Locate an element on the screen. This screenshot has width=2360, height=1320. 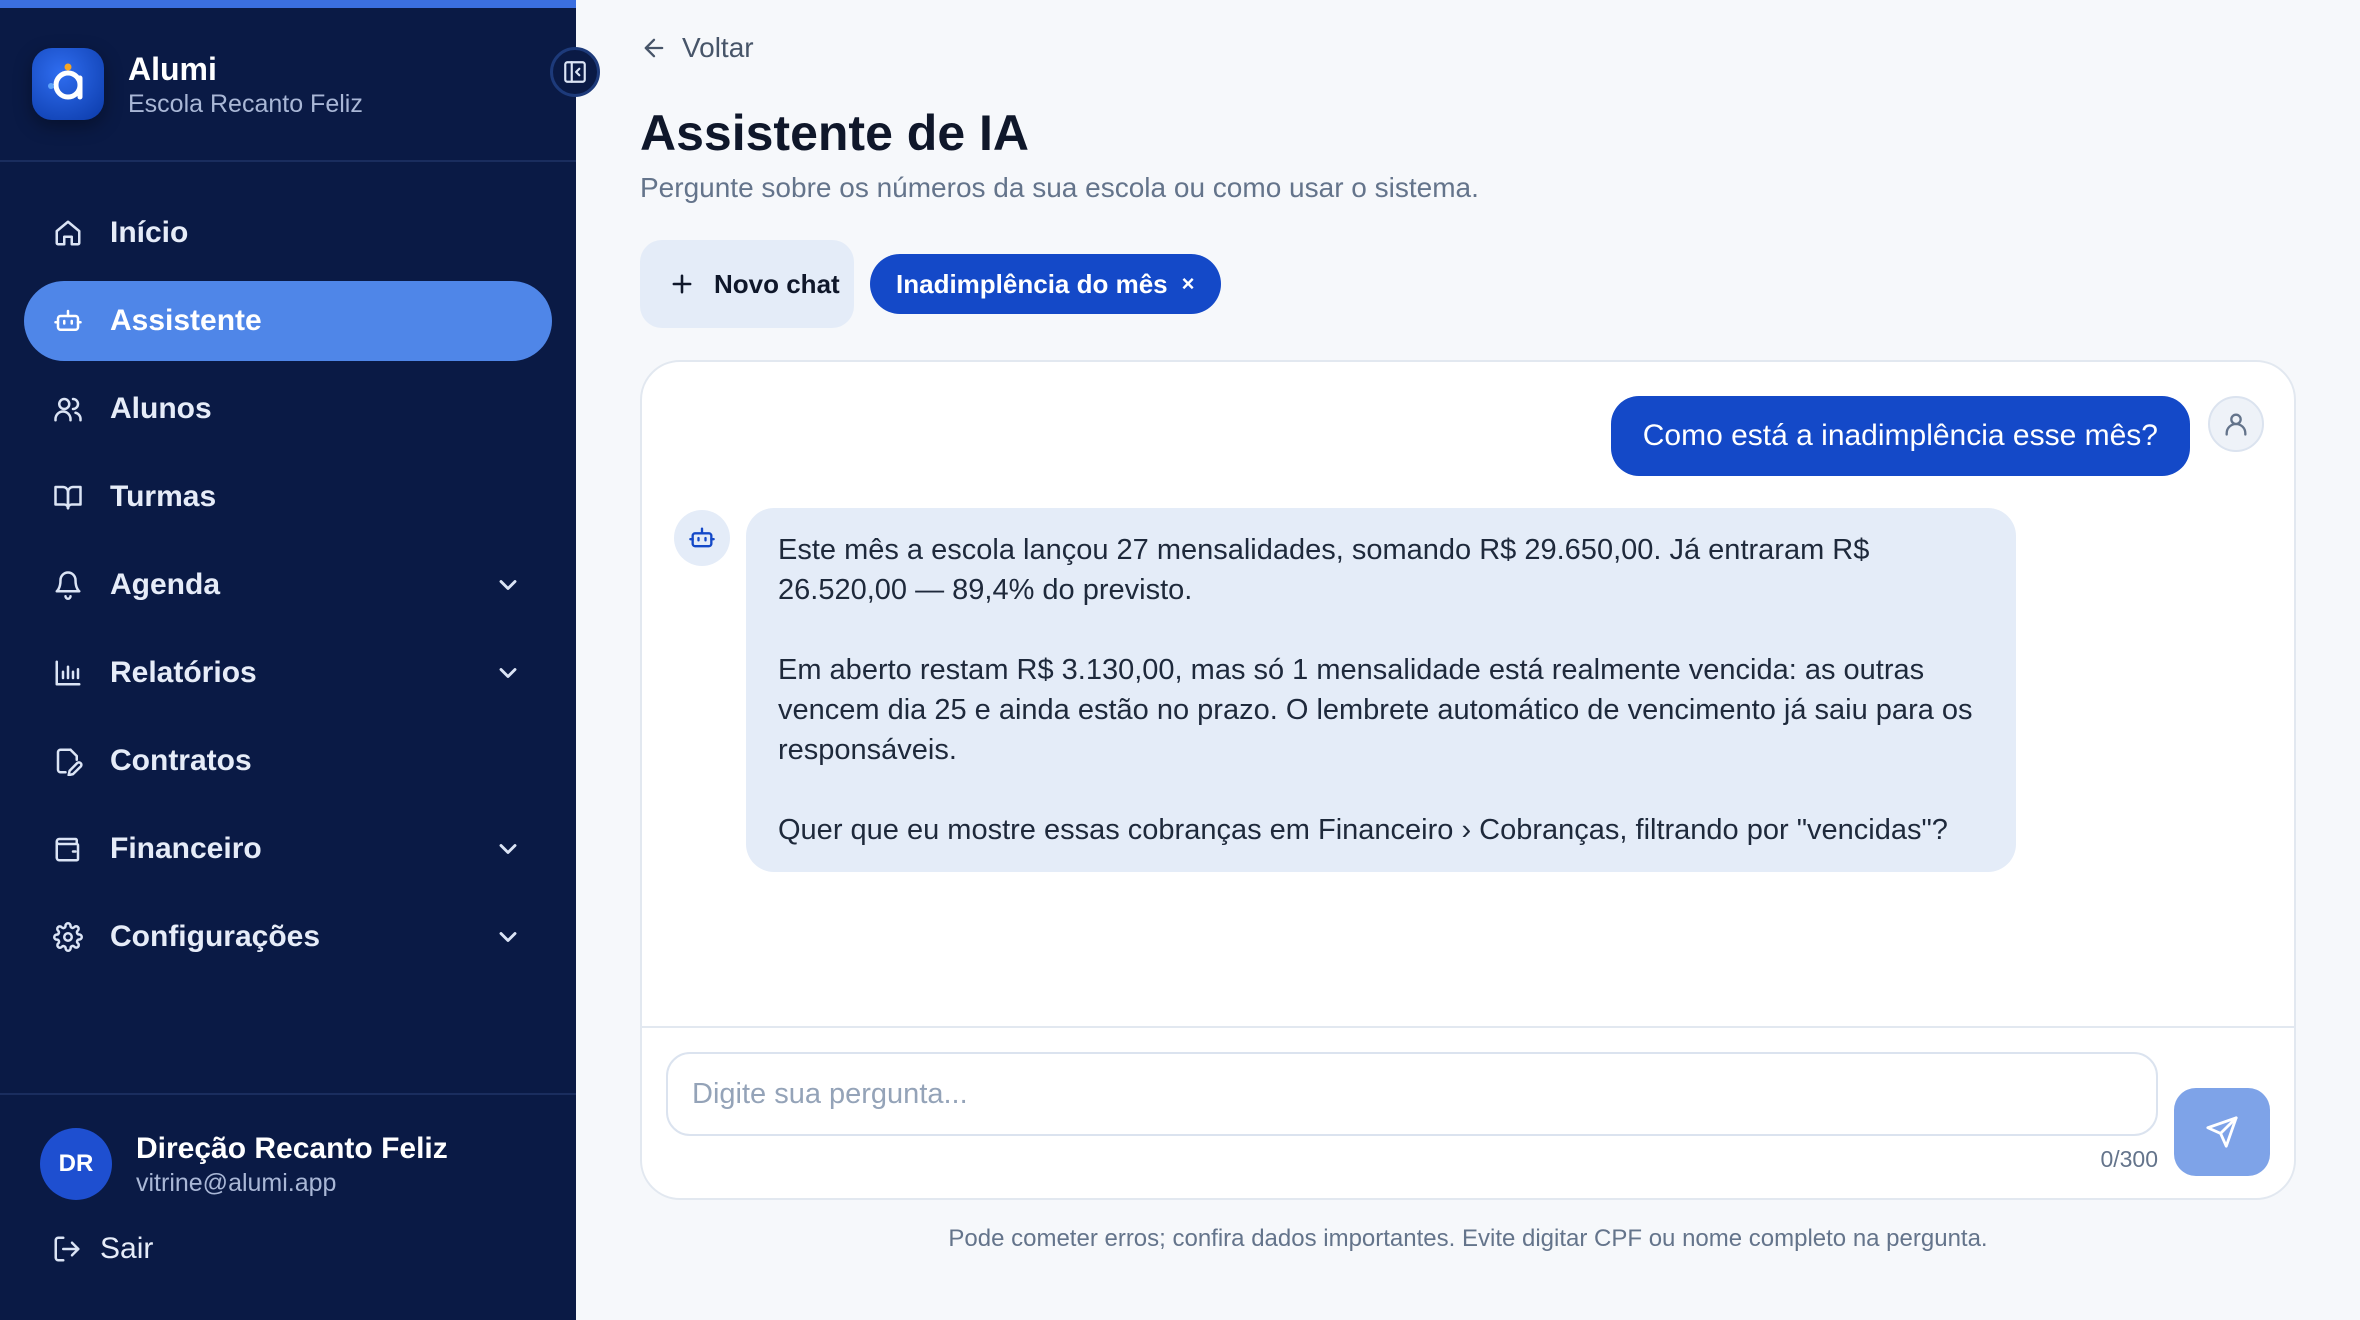
sidebar-item-inicio: Início is located at coordinates (288, 233).